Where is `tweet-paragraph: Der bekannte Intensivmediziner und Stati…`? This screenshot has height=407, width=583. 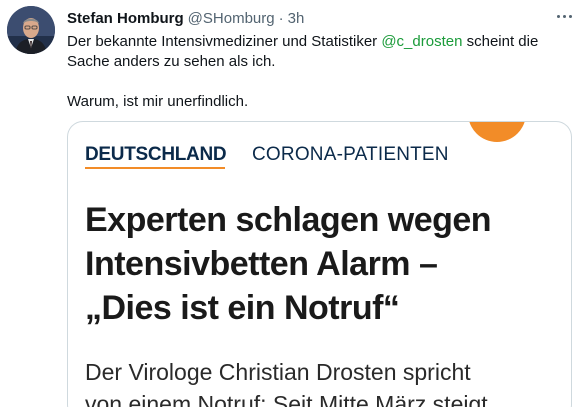
tweet-paragraph: Der bekannte Intensivmediziner und Stati… is located at coordinates (319, 52).